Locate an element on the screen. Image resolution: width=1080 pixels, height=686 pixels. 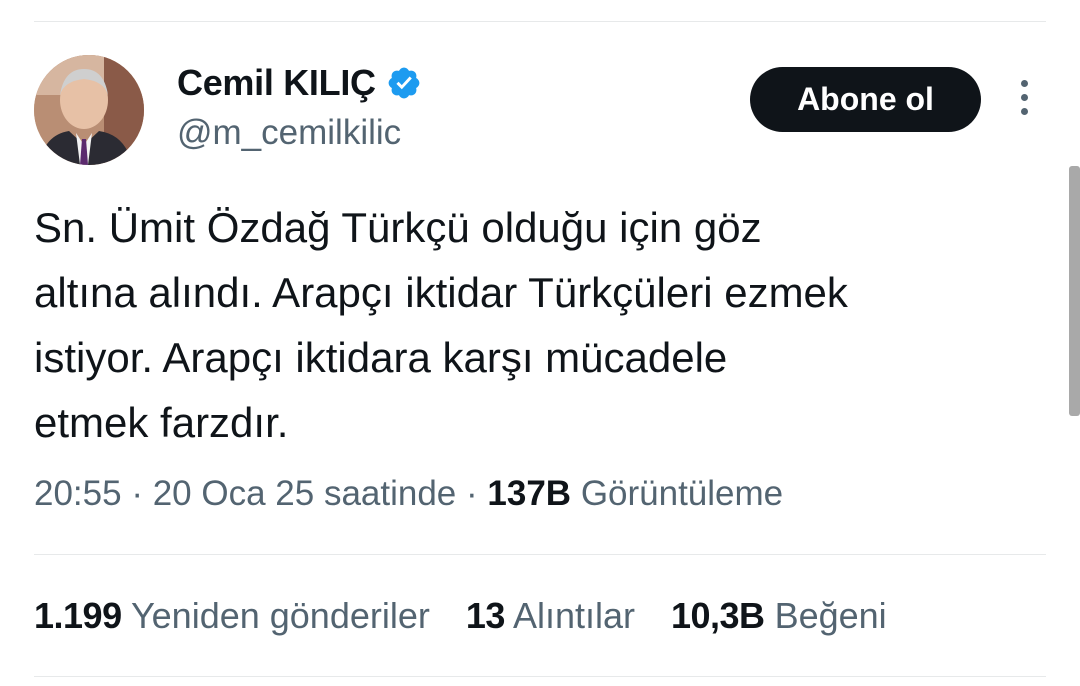
quotes-stat: 13 Alıntılar is located at coordinates (550, 616).